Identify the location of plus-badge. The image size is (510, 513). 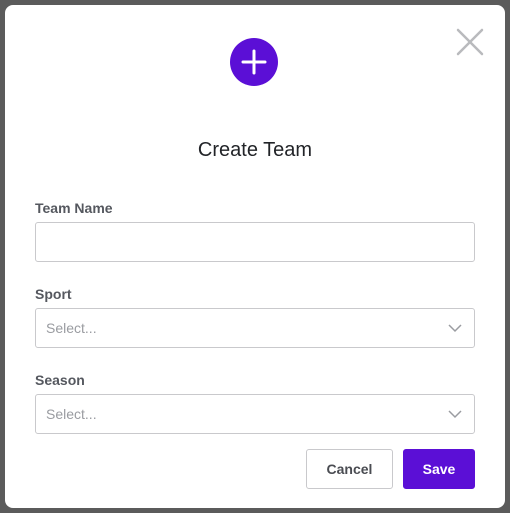
(254, 62).